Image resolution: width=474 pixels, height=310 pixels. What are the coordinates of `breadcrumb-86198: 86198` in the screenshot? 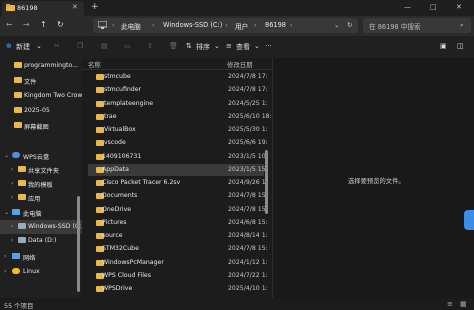 It's located at (275, 25).